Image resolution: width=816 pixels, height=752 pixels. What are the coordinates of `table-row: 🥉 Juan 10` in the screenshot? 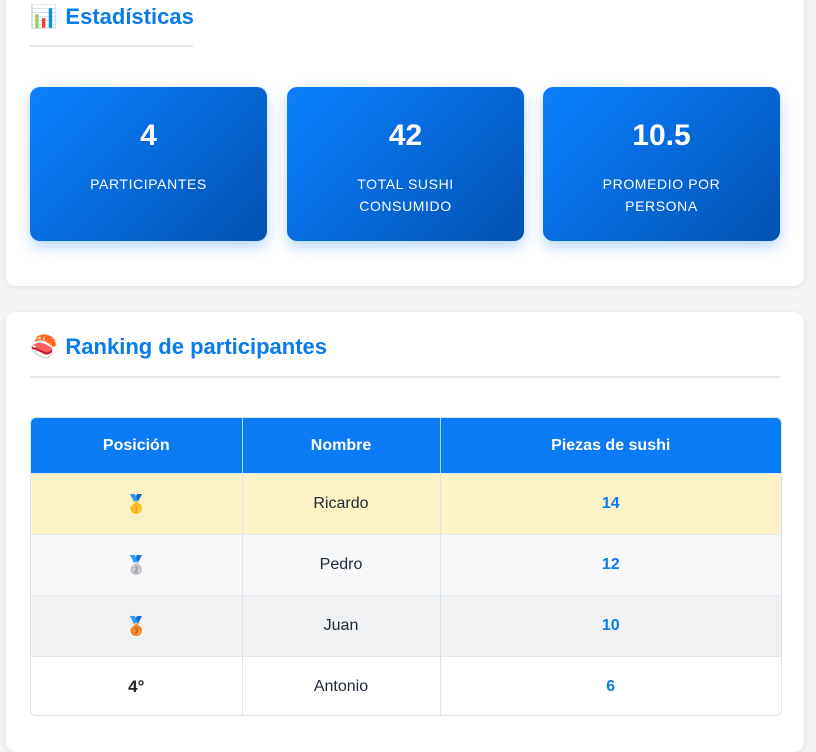 It's located at (406, 626).